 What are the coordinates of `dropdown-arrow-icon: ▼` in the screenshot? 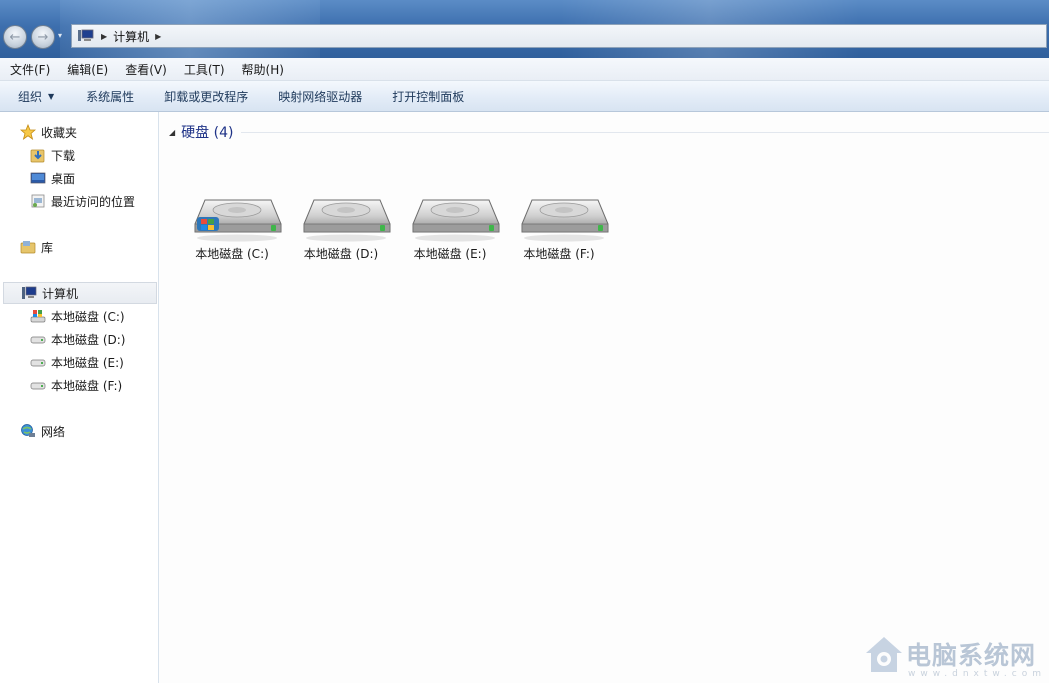 It's located at (51, 96).